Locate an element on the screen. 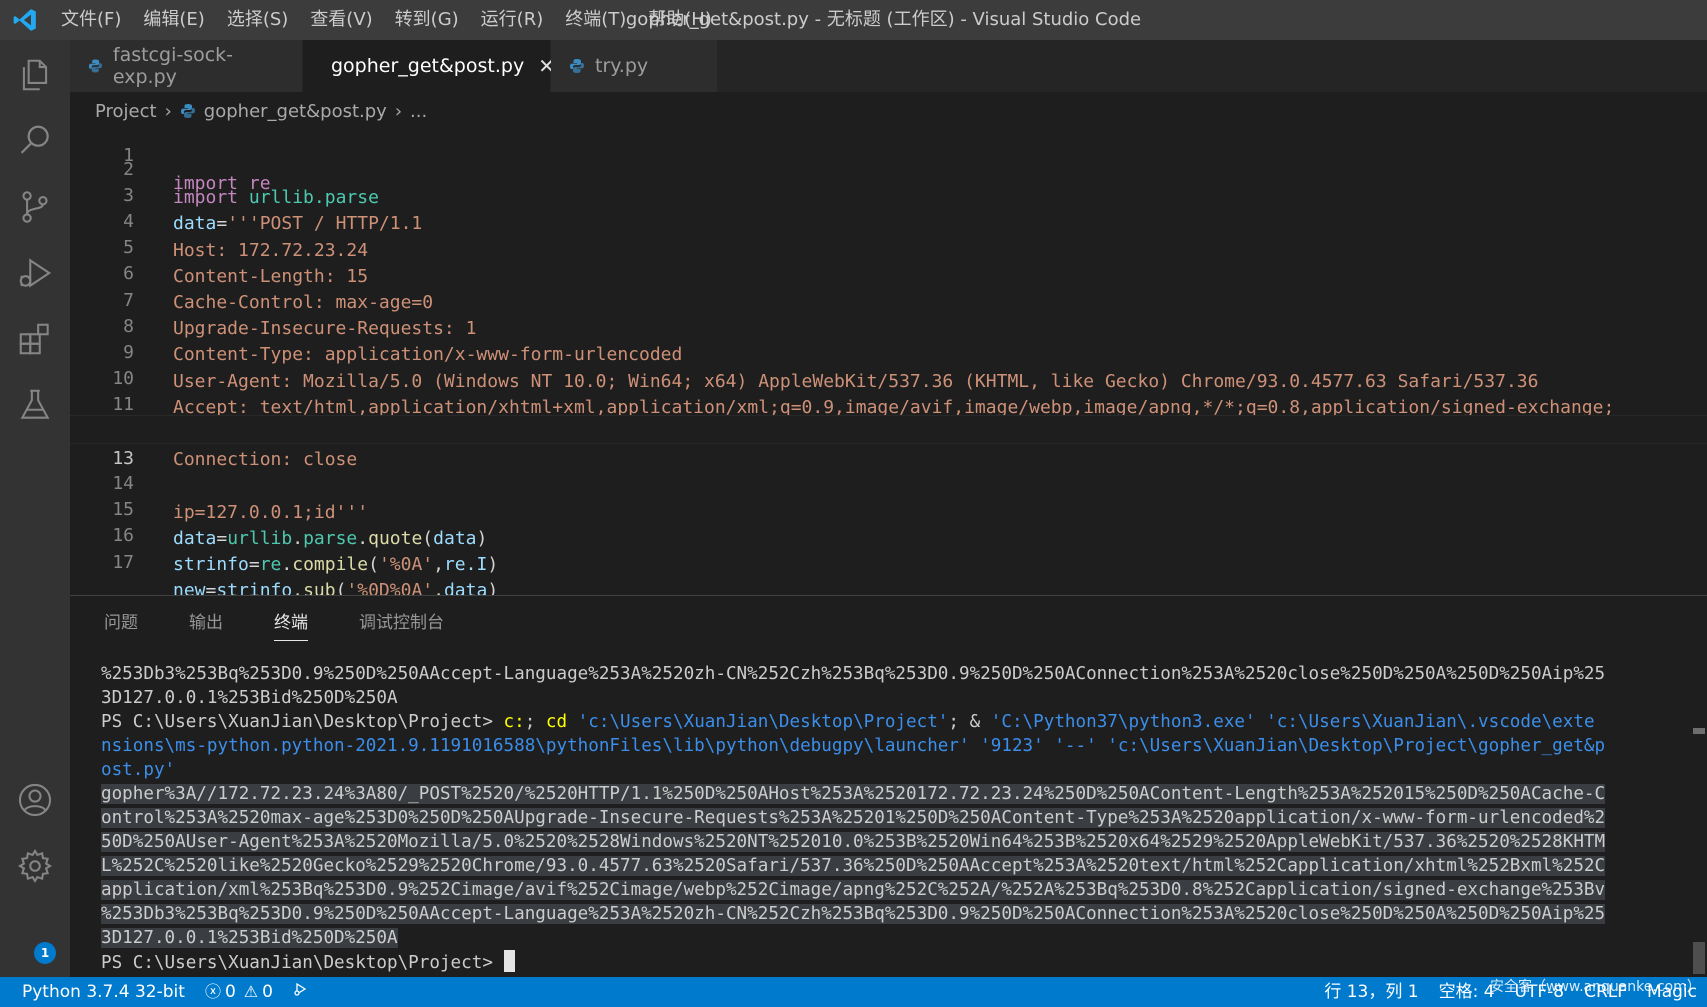 This screenshot has width=1707, height=1007. tab-try: try.py is located at coordinates (634, 66).